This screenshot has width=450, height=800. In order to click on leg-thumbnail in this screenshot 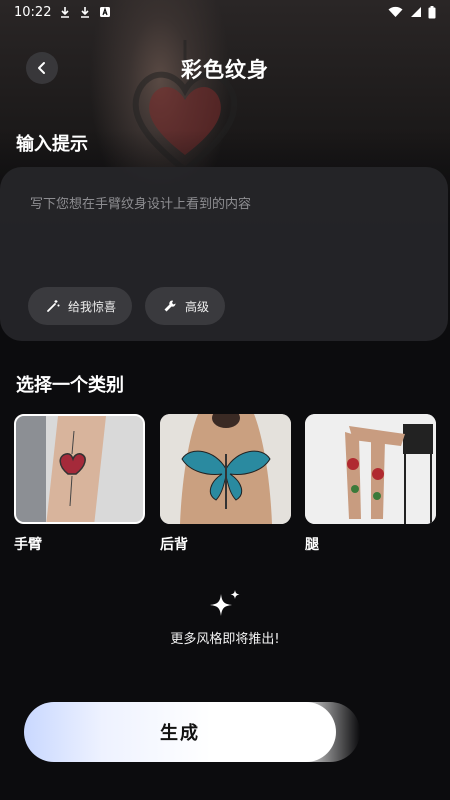, I will do `click(370, 469)`.